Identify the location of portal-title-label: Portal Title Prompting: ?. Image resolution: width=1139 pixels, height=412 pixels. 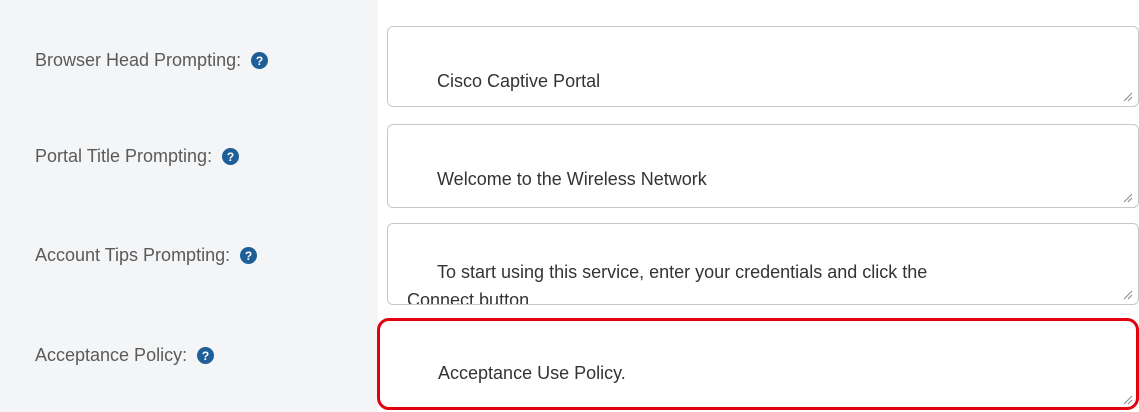
(137, 156).